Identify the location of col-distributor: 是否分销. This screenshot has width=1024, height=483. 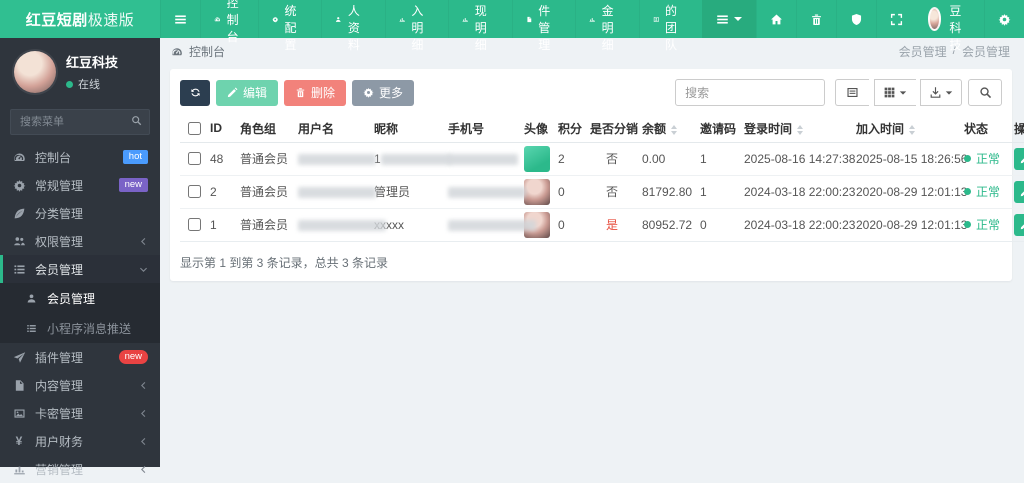
(612, 129).